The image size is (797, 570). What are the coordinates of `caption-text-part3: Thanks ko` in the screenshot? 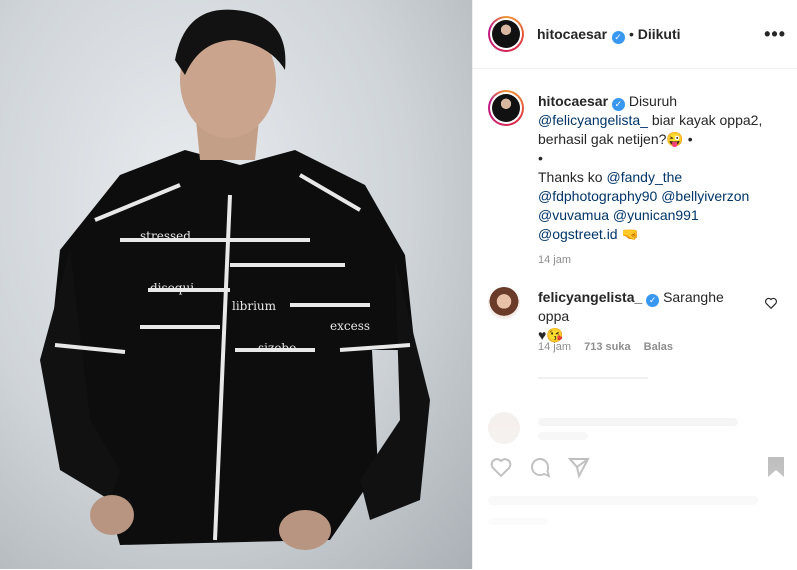 It's located at (570, 177).